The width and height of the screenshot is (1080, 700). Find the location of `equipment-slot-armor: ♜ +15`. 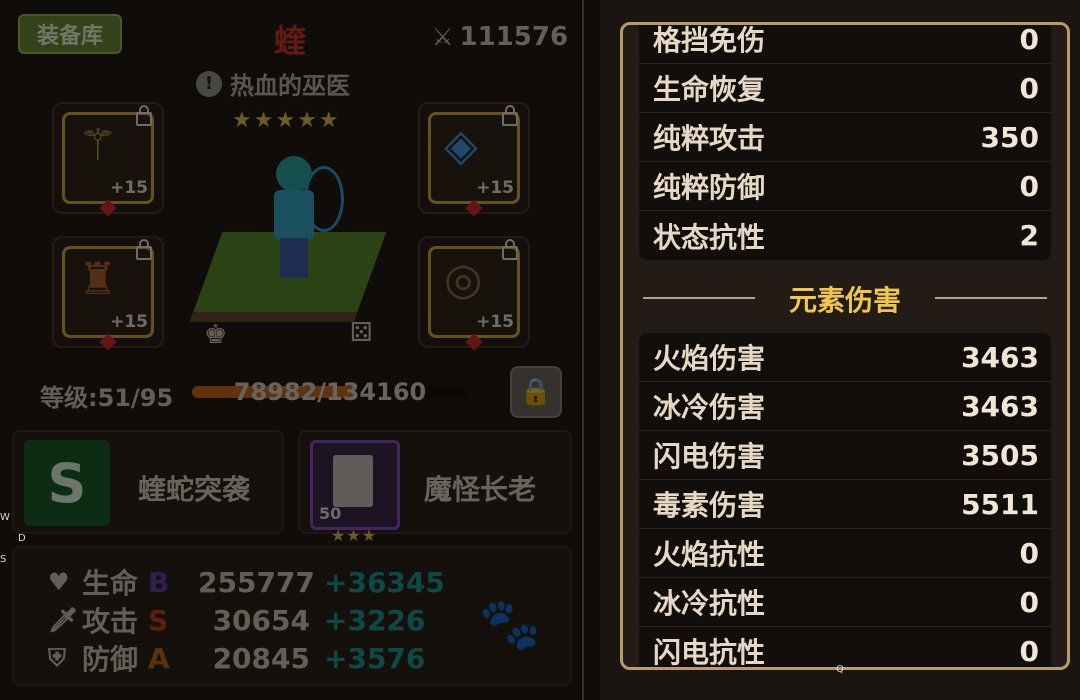

equipment-slot-armor: ♜ +15 is located at coordinates (108, 293).